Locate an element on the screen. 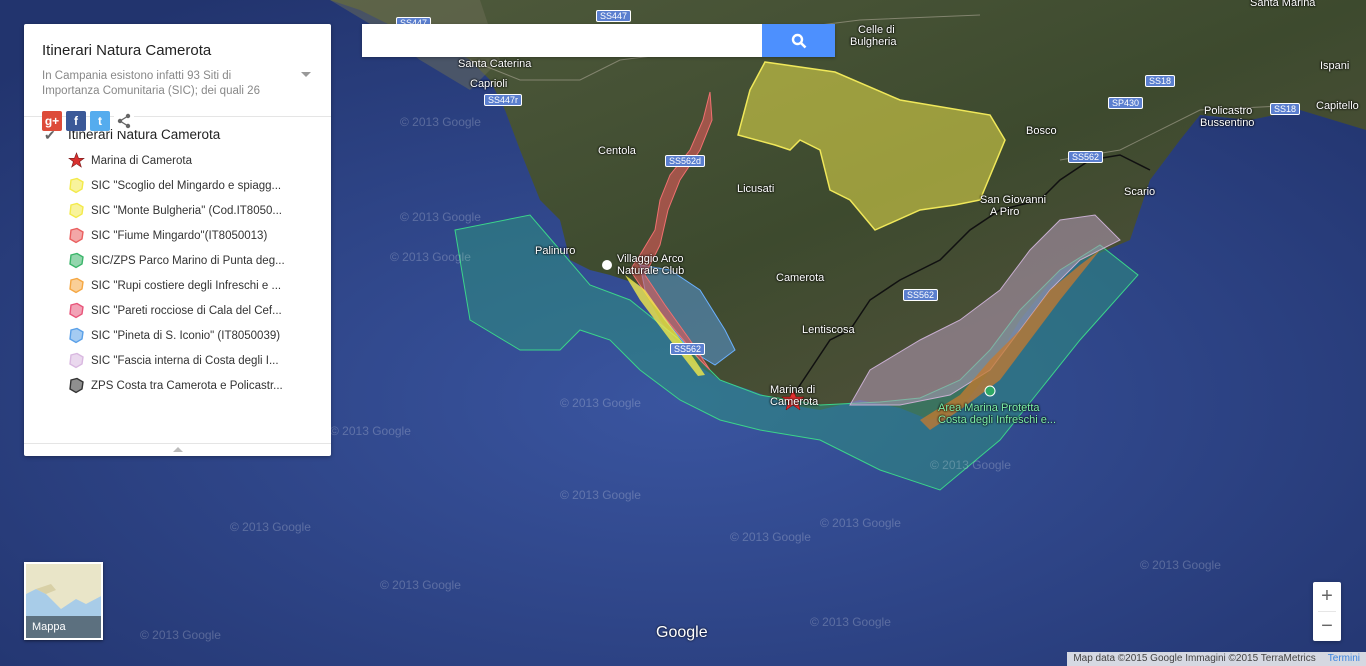 This screenshot has width=1366, height=666. share-buttons: g+ f t is located at coordinates (177, 121).